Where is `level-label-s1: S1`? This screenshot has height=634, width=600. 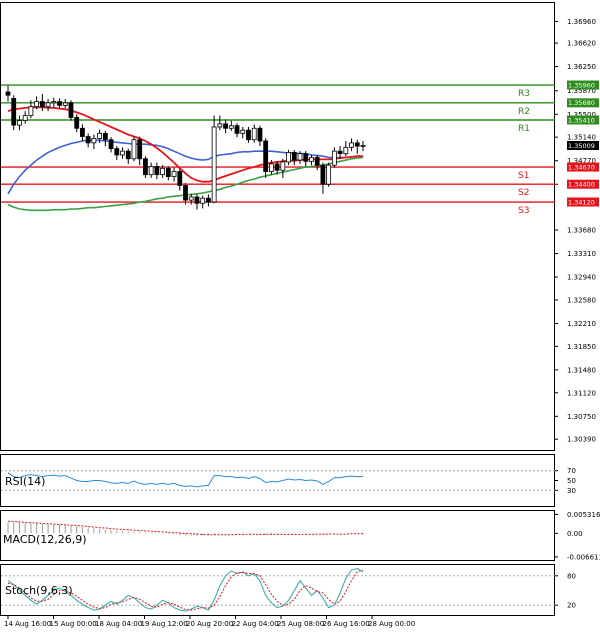
level-label-s1: S1 is located at coordinates (523, 176).